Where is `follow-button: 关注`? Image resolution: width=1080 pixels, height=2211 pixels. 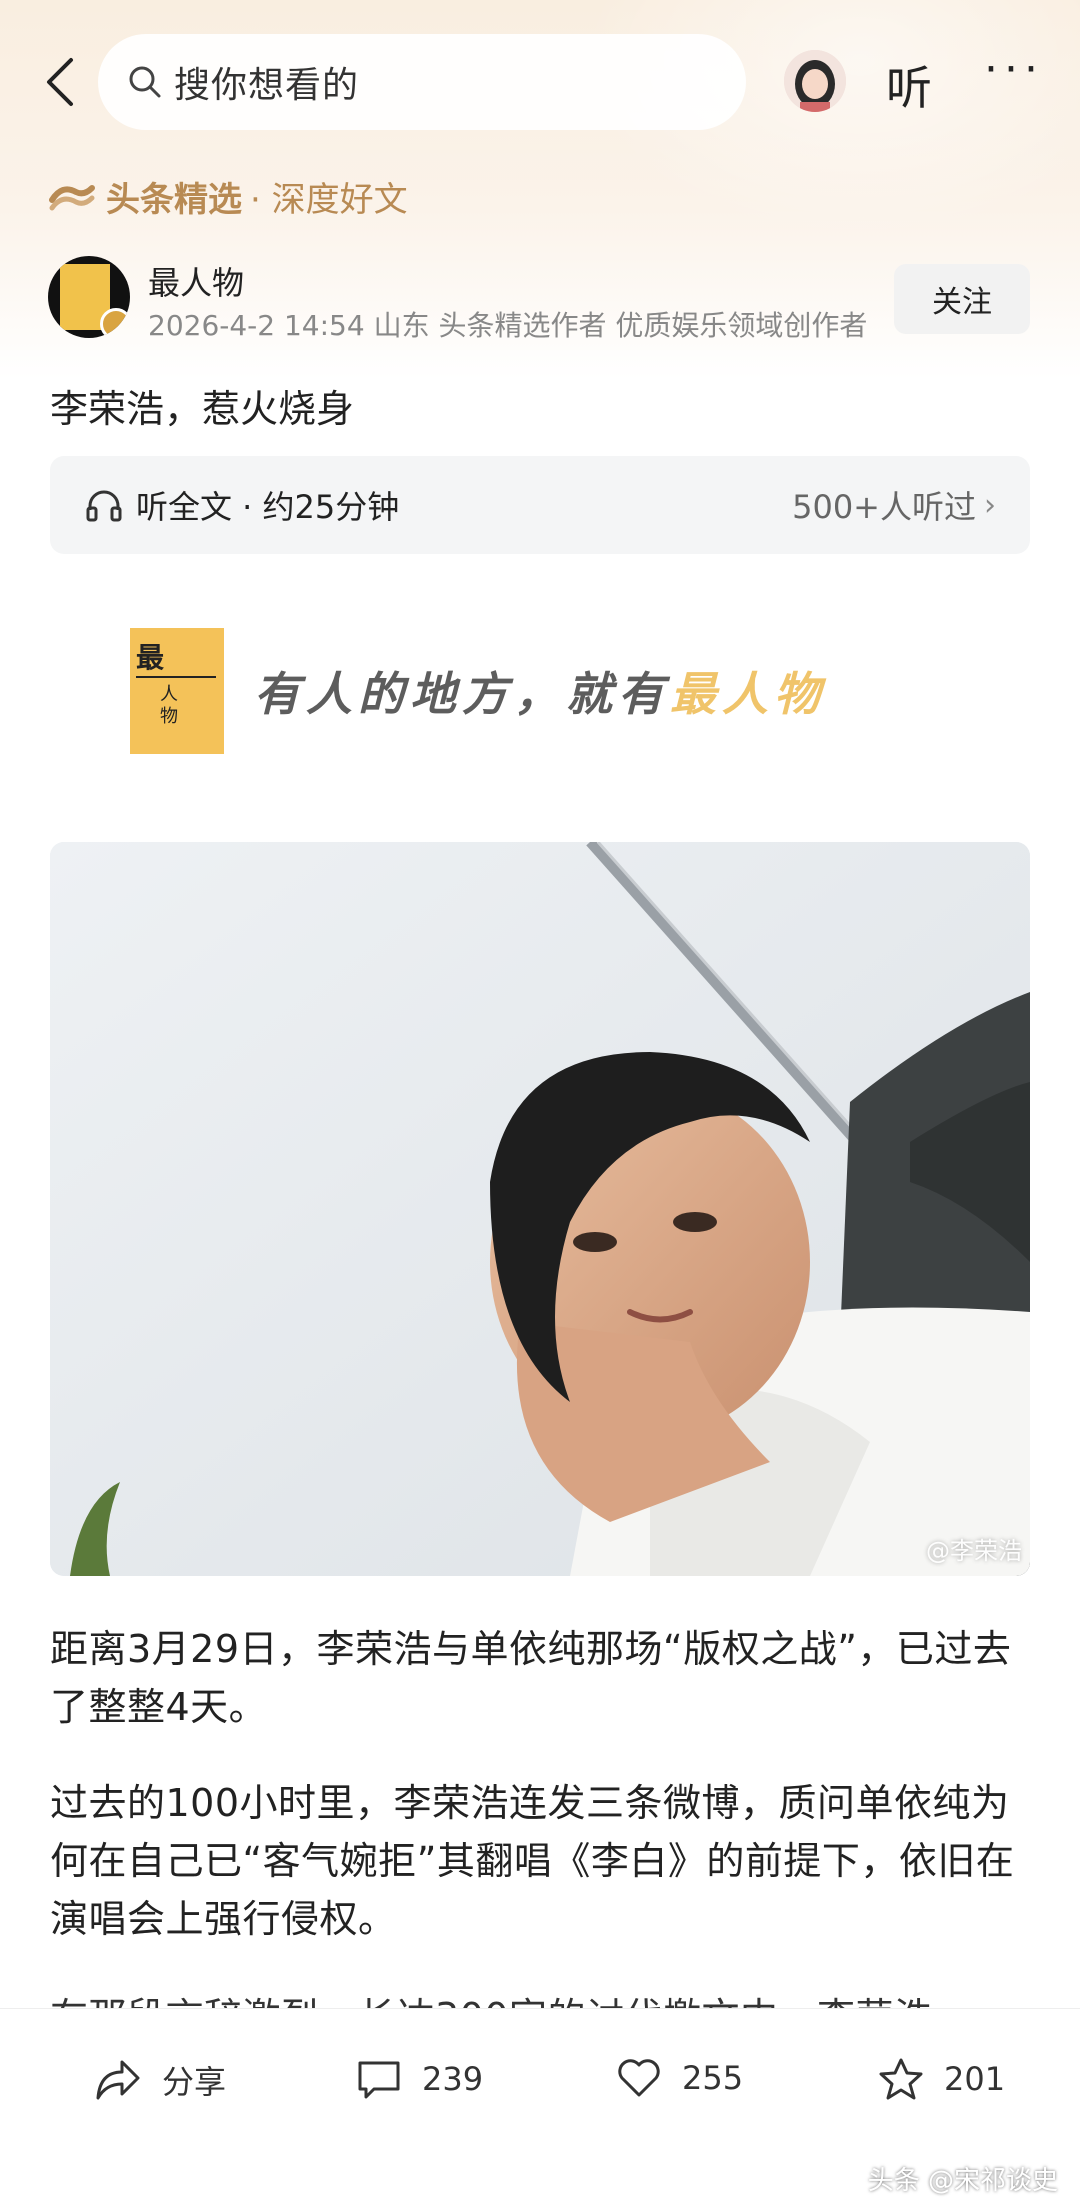 follow-button: 关注 is located at coordinates (962, 299).